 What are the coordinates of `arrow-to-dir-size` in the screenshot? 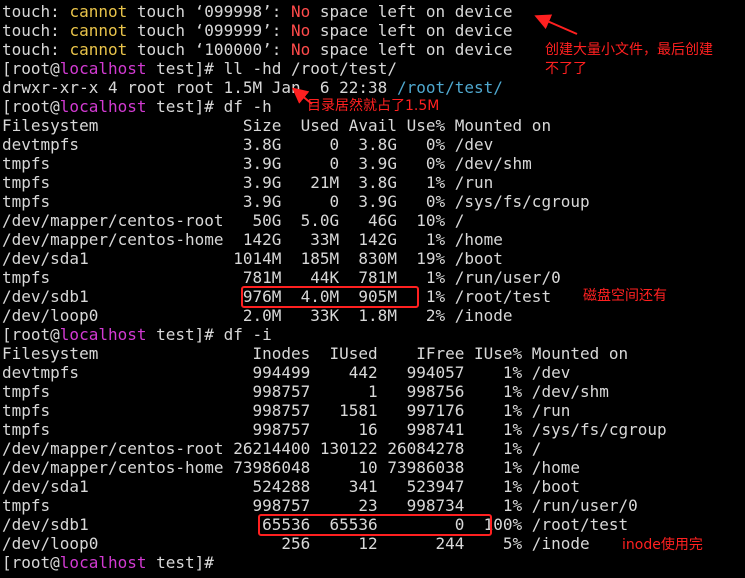 It's located at (302, 96).